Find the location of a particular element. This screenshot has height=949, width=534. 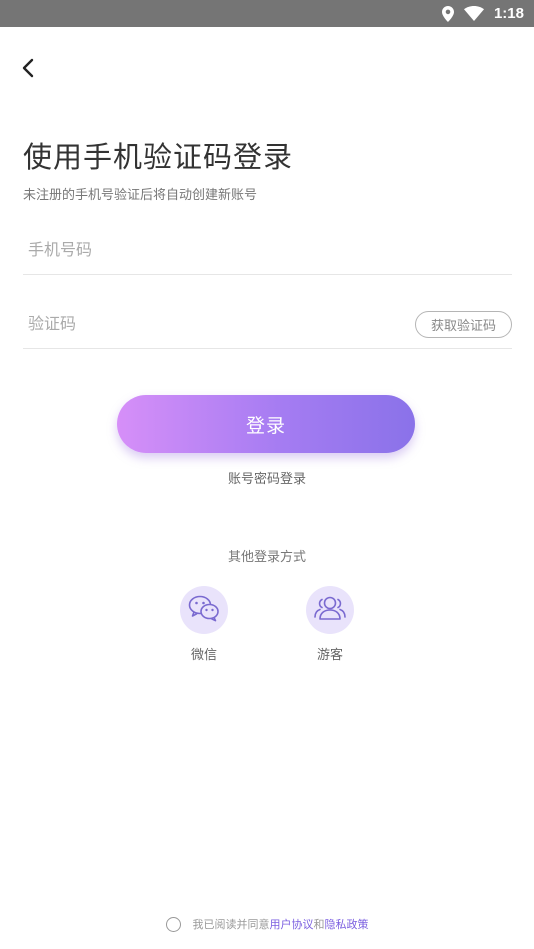

wechat-login-button: 微信 is located at coordinates (204, 624).